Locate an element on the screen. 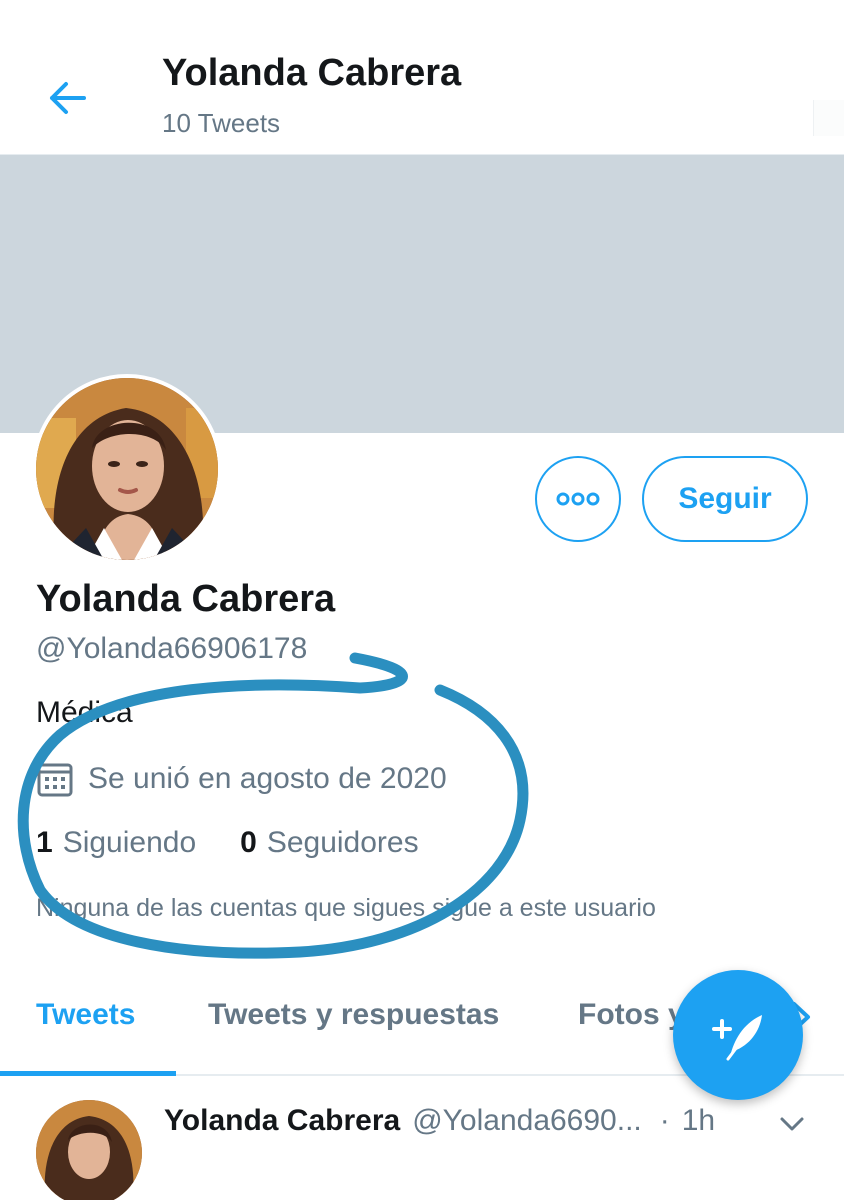  tweet-header: Yolanda Cabrera @Yolanda6690... · 1h is located at coordinates (439, 1121).